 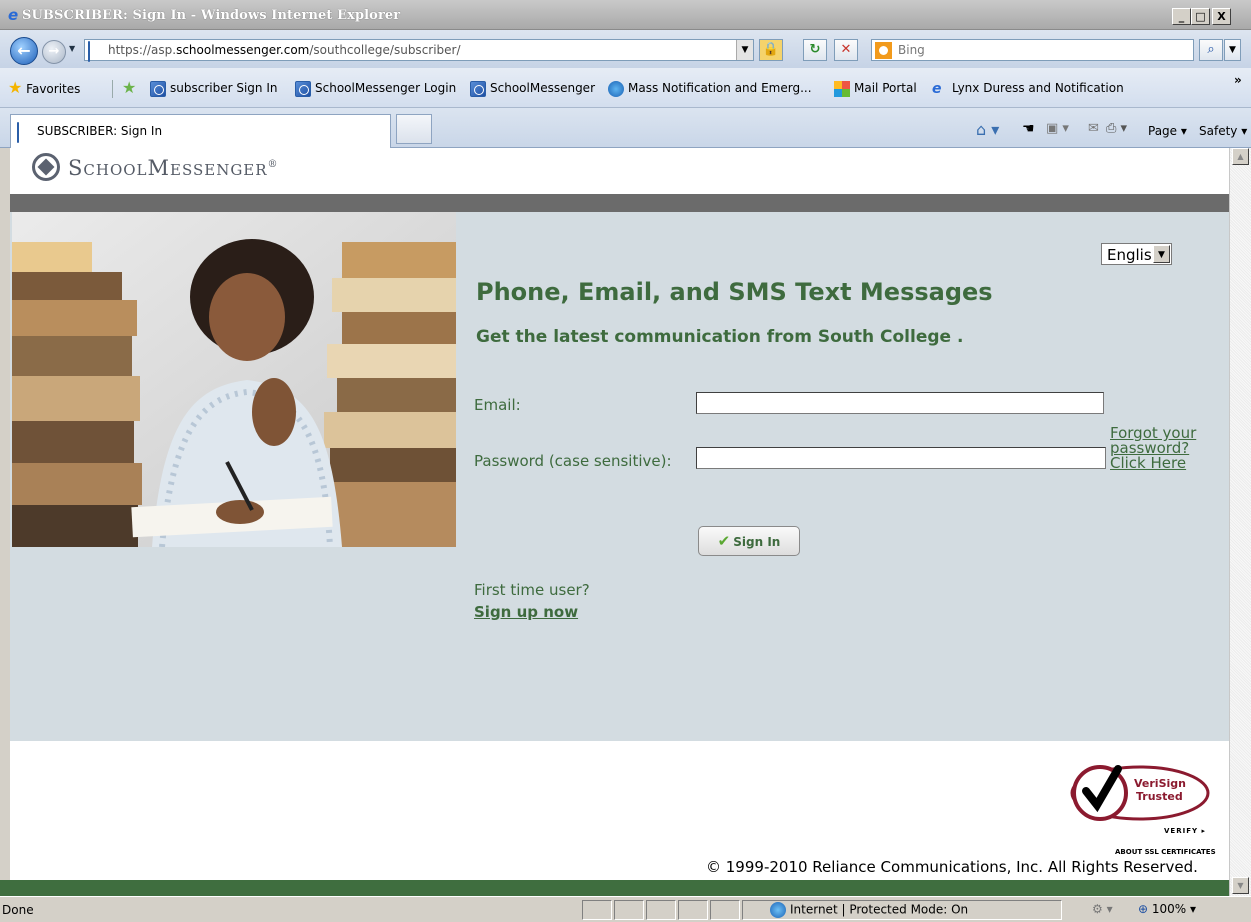 What do you see at coordinates (414, 129) in the screenshot?
I see `new-tab-button` at bounding box center [414, 129].